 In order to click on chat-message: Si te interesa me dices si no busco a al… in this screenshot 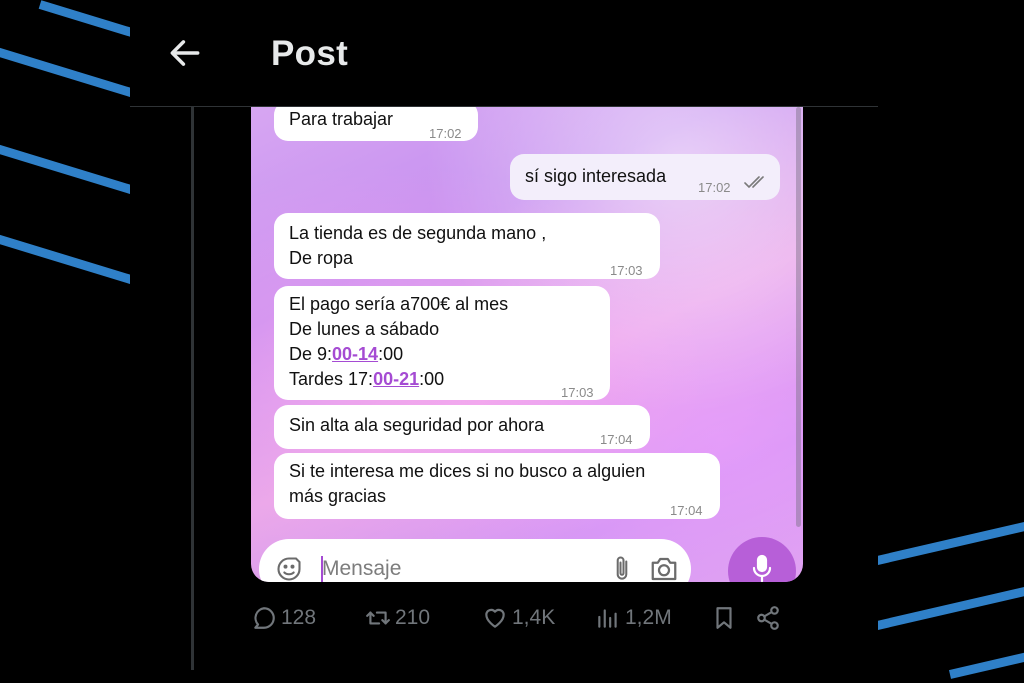, I will do `click(497, 486)`.